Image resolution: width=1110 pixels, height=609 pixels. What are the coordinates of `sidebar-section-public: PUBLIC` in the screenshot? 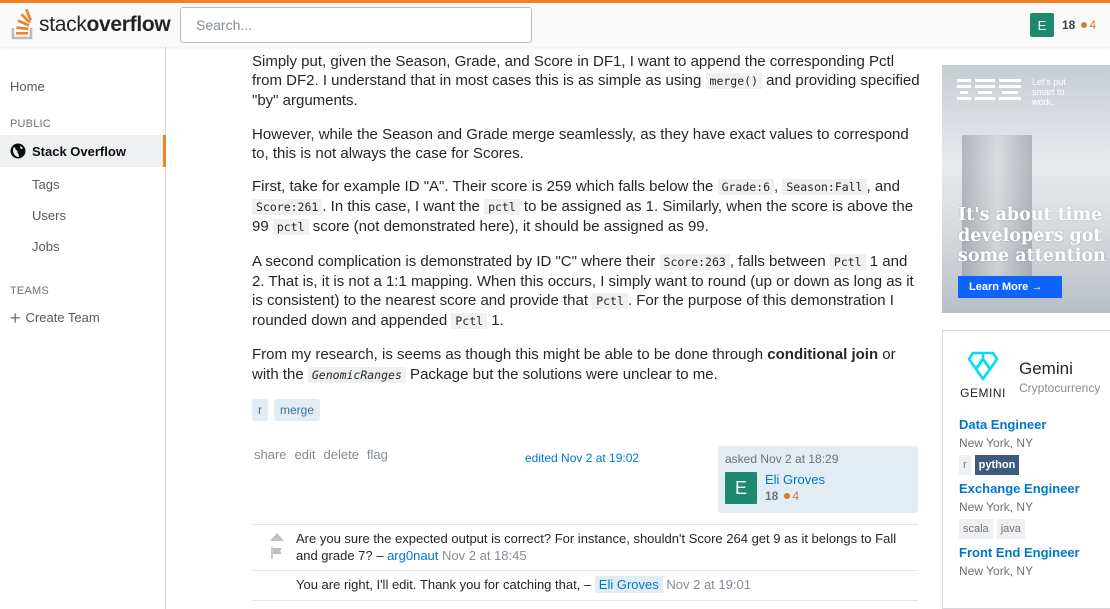 It's located at (30, 124).